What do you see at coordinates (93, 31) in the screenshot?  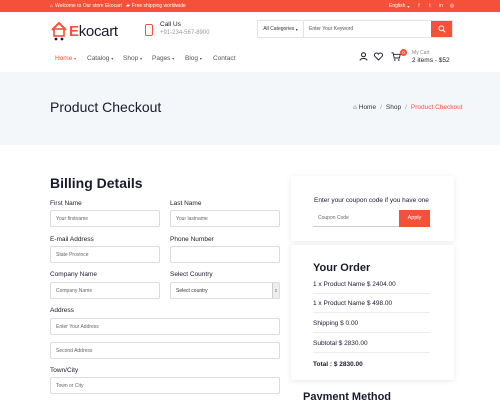 I see `brand-name: Ekocart` at bounding box center [93, 31].